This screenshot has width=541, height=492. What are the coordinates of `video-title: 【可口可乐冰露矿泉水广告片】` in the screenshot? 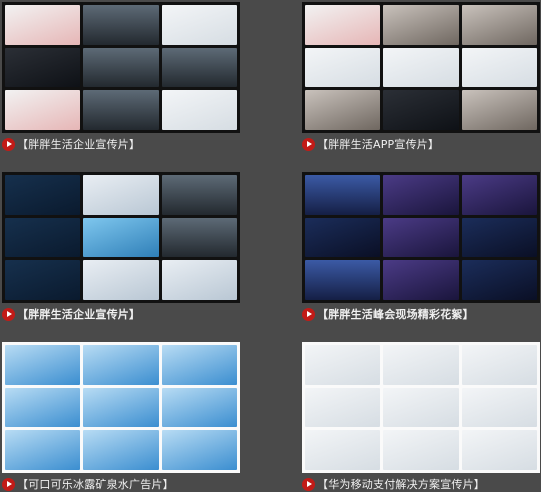 It's located at (95, 484).